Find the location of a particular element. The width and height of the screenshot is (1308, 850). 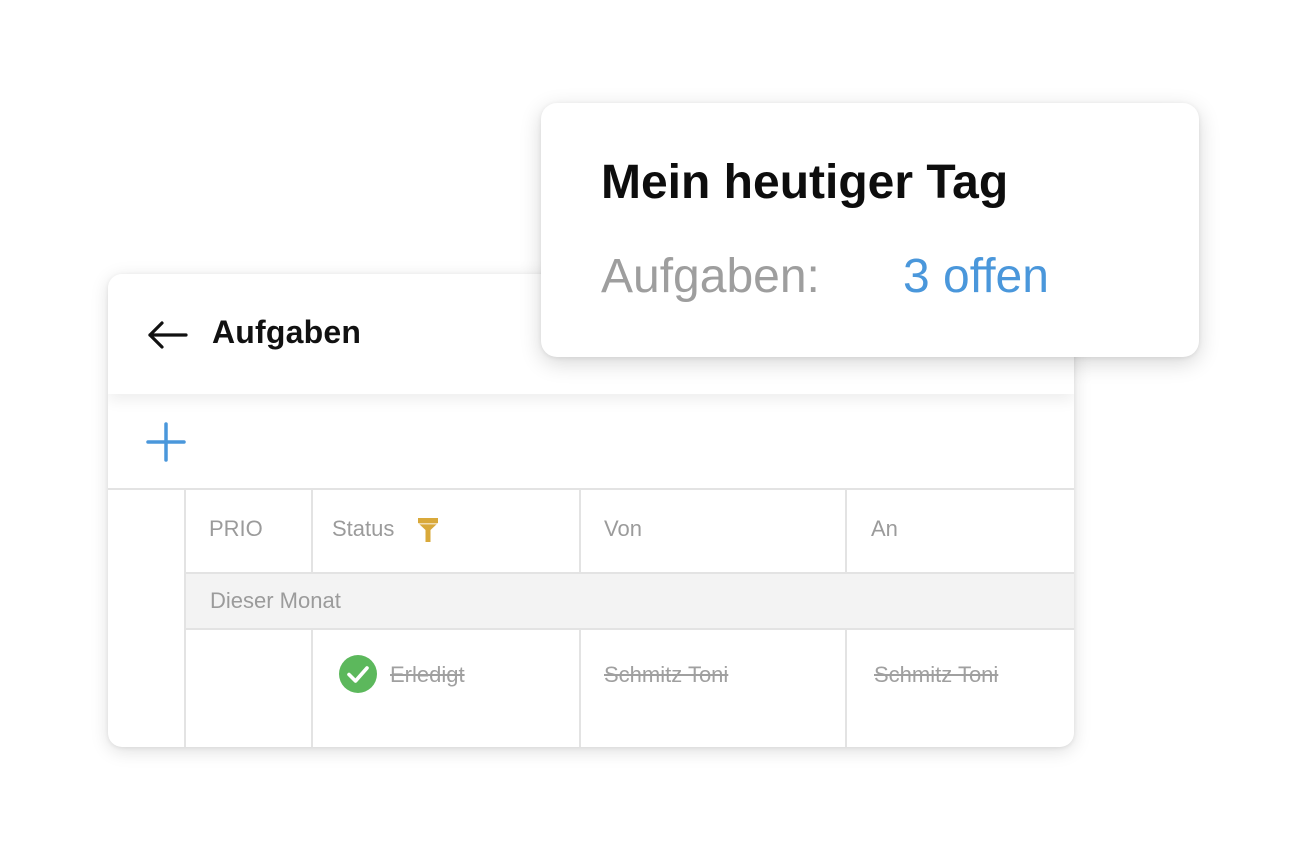

filter-icon is located at coordinates (428, 530).